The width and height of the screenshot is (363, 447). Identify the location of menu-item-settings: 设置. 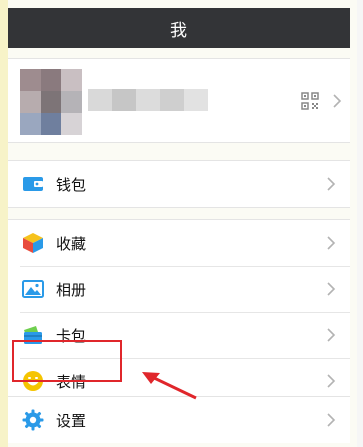
(179, 420).